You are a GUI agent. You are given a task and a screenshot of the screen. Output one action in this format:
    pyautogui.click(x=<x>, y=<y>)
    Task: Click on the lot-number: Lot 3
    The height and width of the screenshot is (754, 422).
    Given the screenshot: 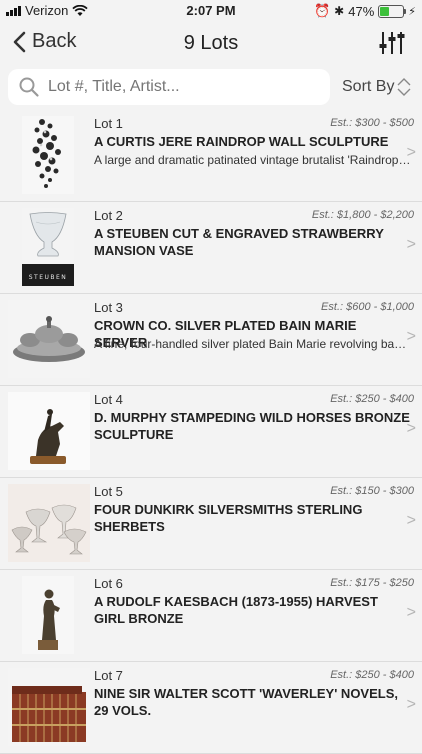 What is the action you would take?
    pyautogui.click(x=108, y=307)
    